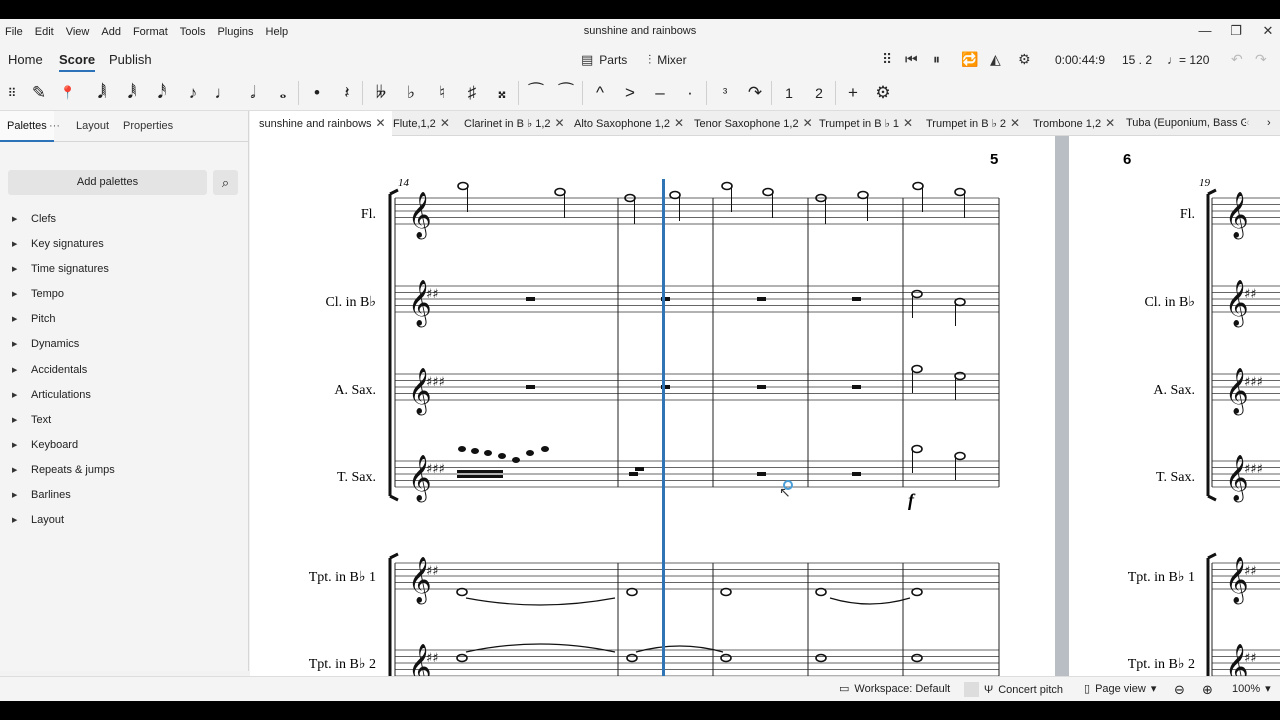 This screenshot has width=1280, height=720. What do you see at coordinates (225, 182) in the screenshot?
I see `search-icon: ⌕` at bounding box center [225, 182].